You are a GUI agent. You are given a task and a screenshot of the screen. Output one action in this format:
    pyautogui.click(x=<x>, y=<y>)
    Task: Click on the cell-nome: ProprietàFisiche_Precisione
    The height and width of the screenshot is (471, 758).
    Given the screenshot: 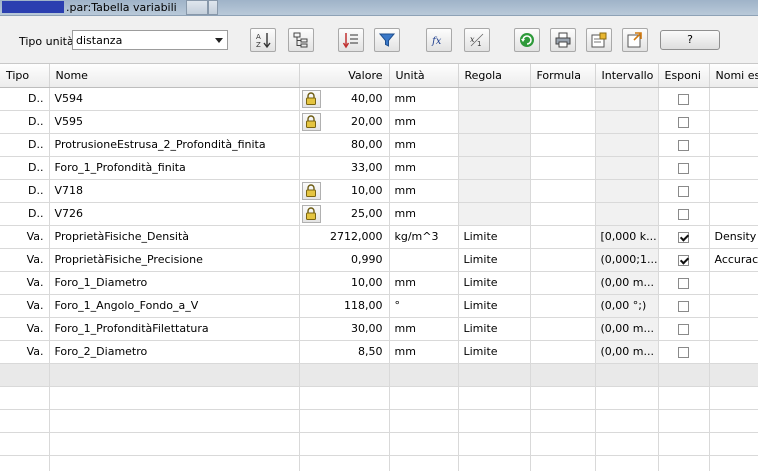 What is the action you would take?
    pyautogui.click(x=174, y=260)
    